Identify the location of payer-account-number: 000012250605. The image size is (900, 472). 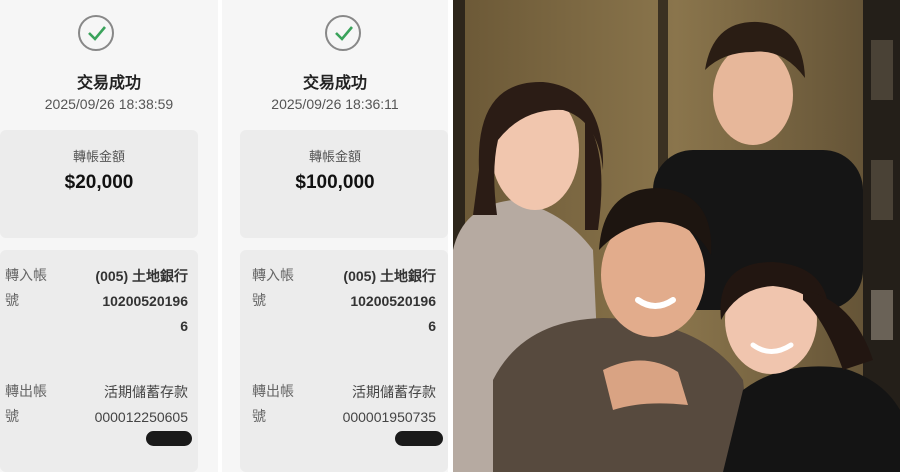
(141, 417).